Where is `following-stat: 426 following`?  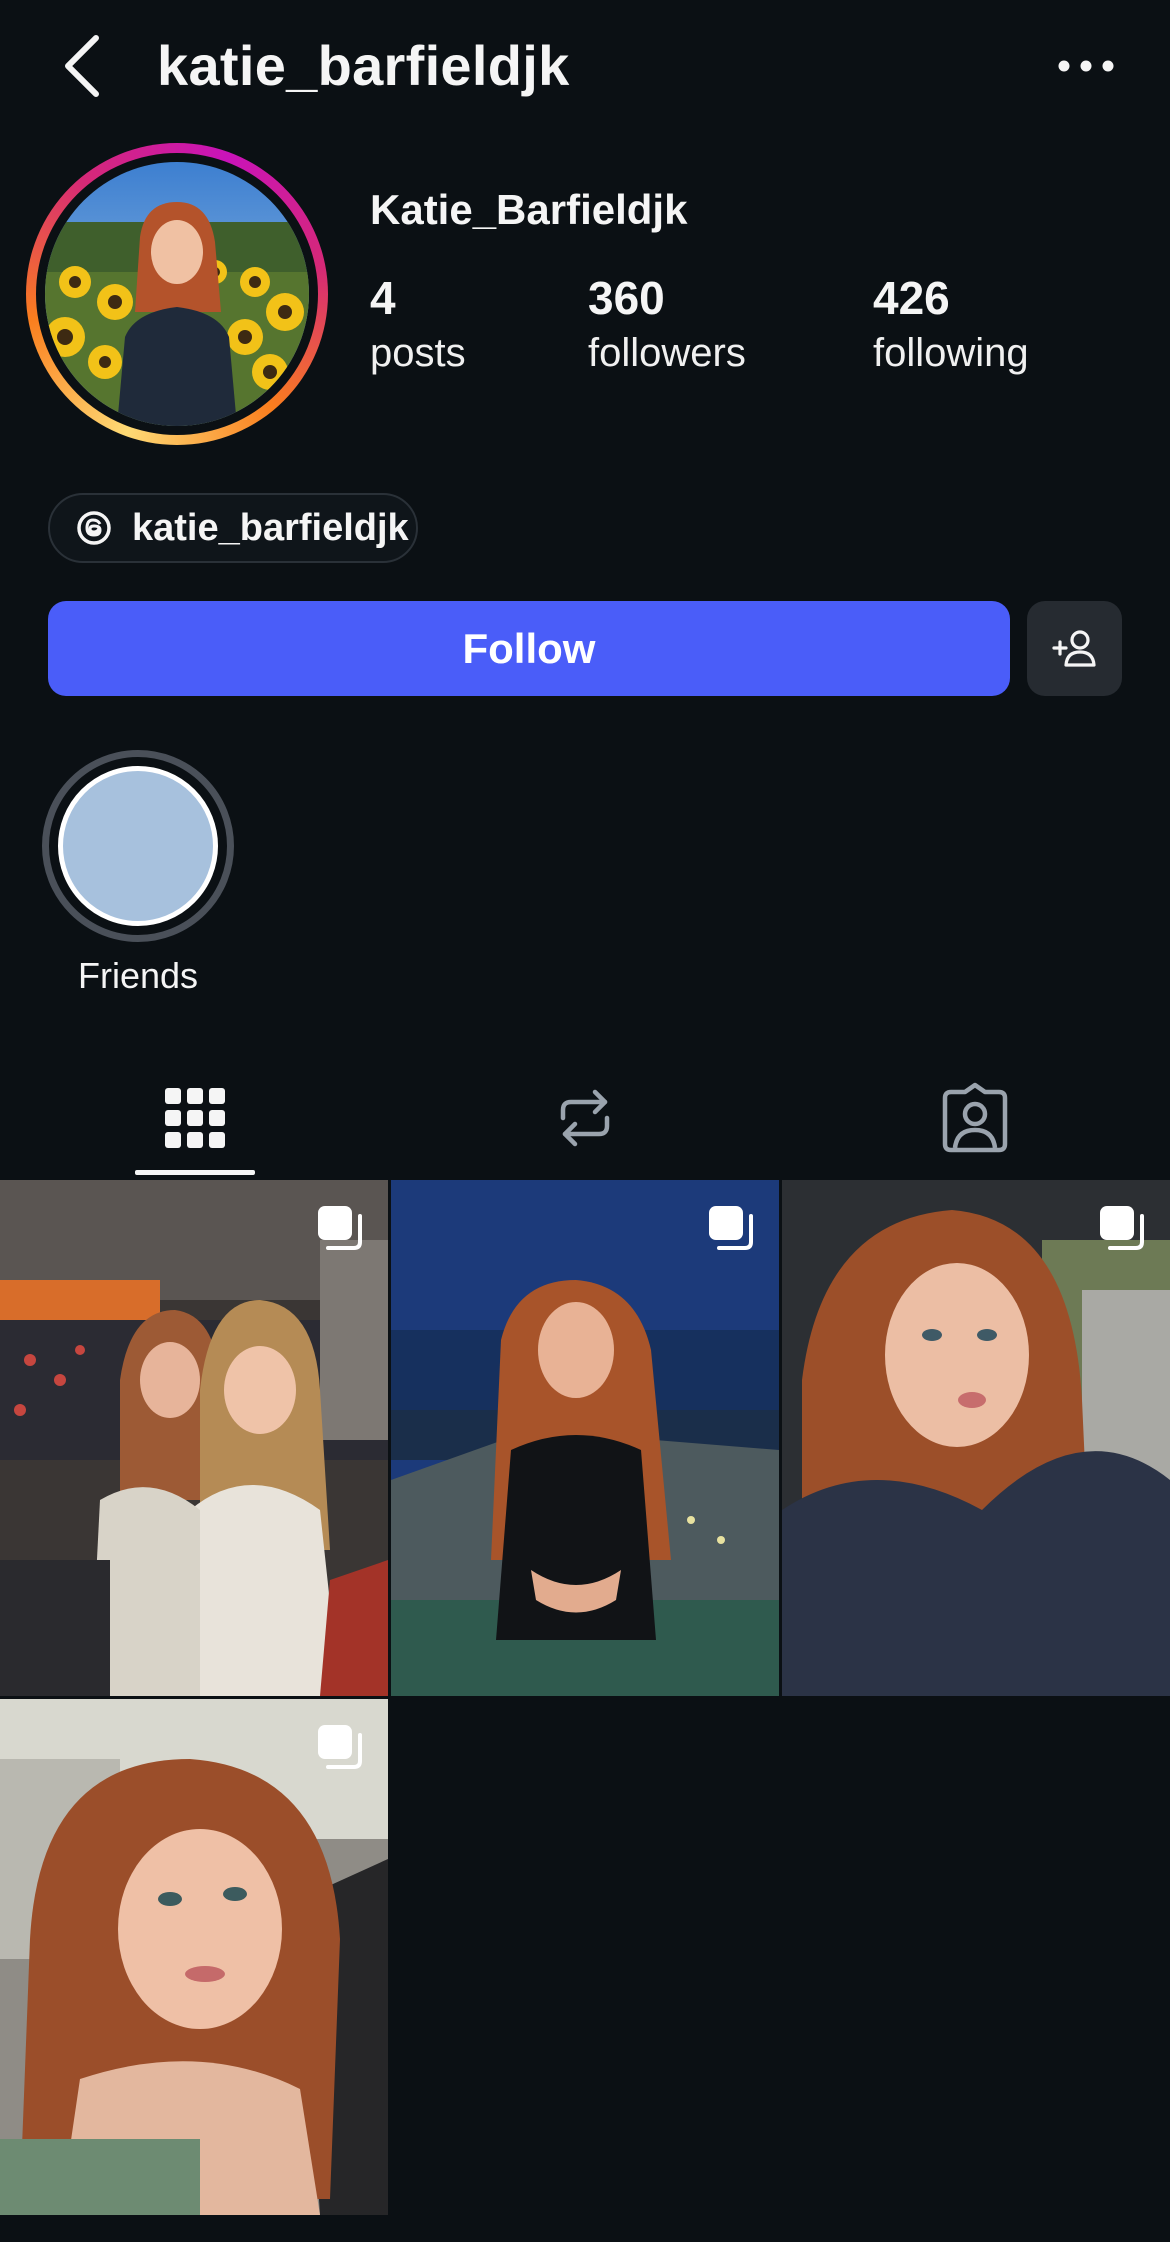 following-stat: 426 following is located at coordinates (951, 323).